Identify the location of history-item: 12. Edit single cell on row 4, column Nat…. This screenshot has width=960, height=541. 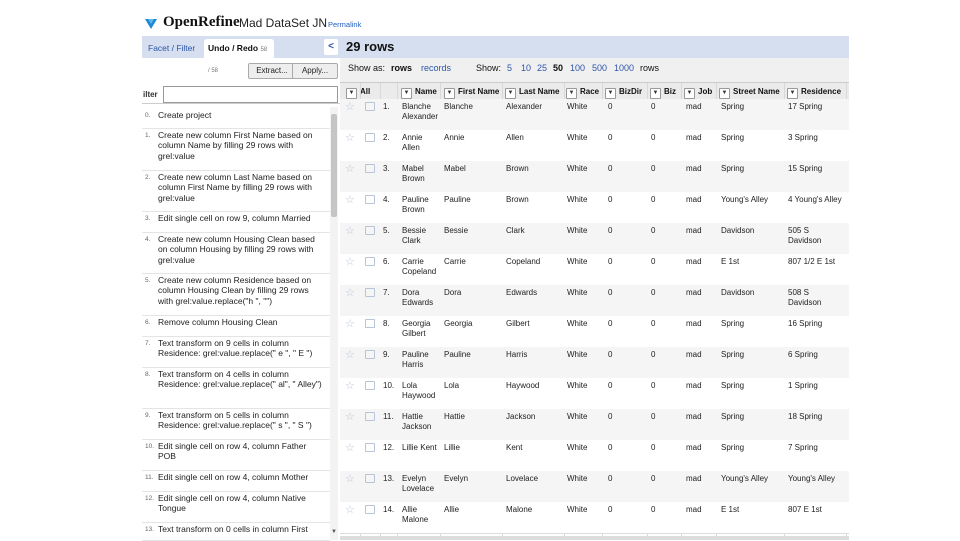
(236, 507).